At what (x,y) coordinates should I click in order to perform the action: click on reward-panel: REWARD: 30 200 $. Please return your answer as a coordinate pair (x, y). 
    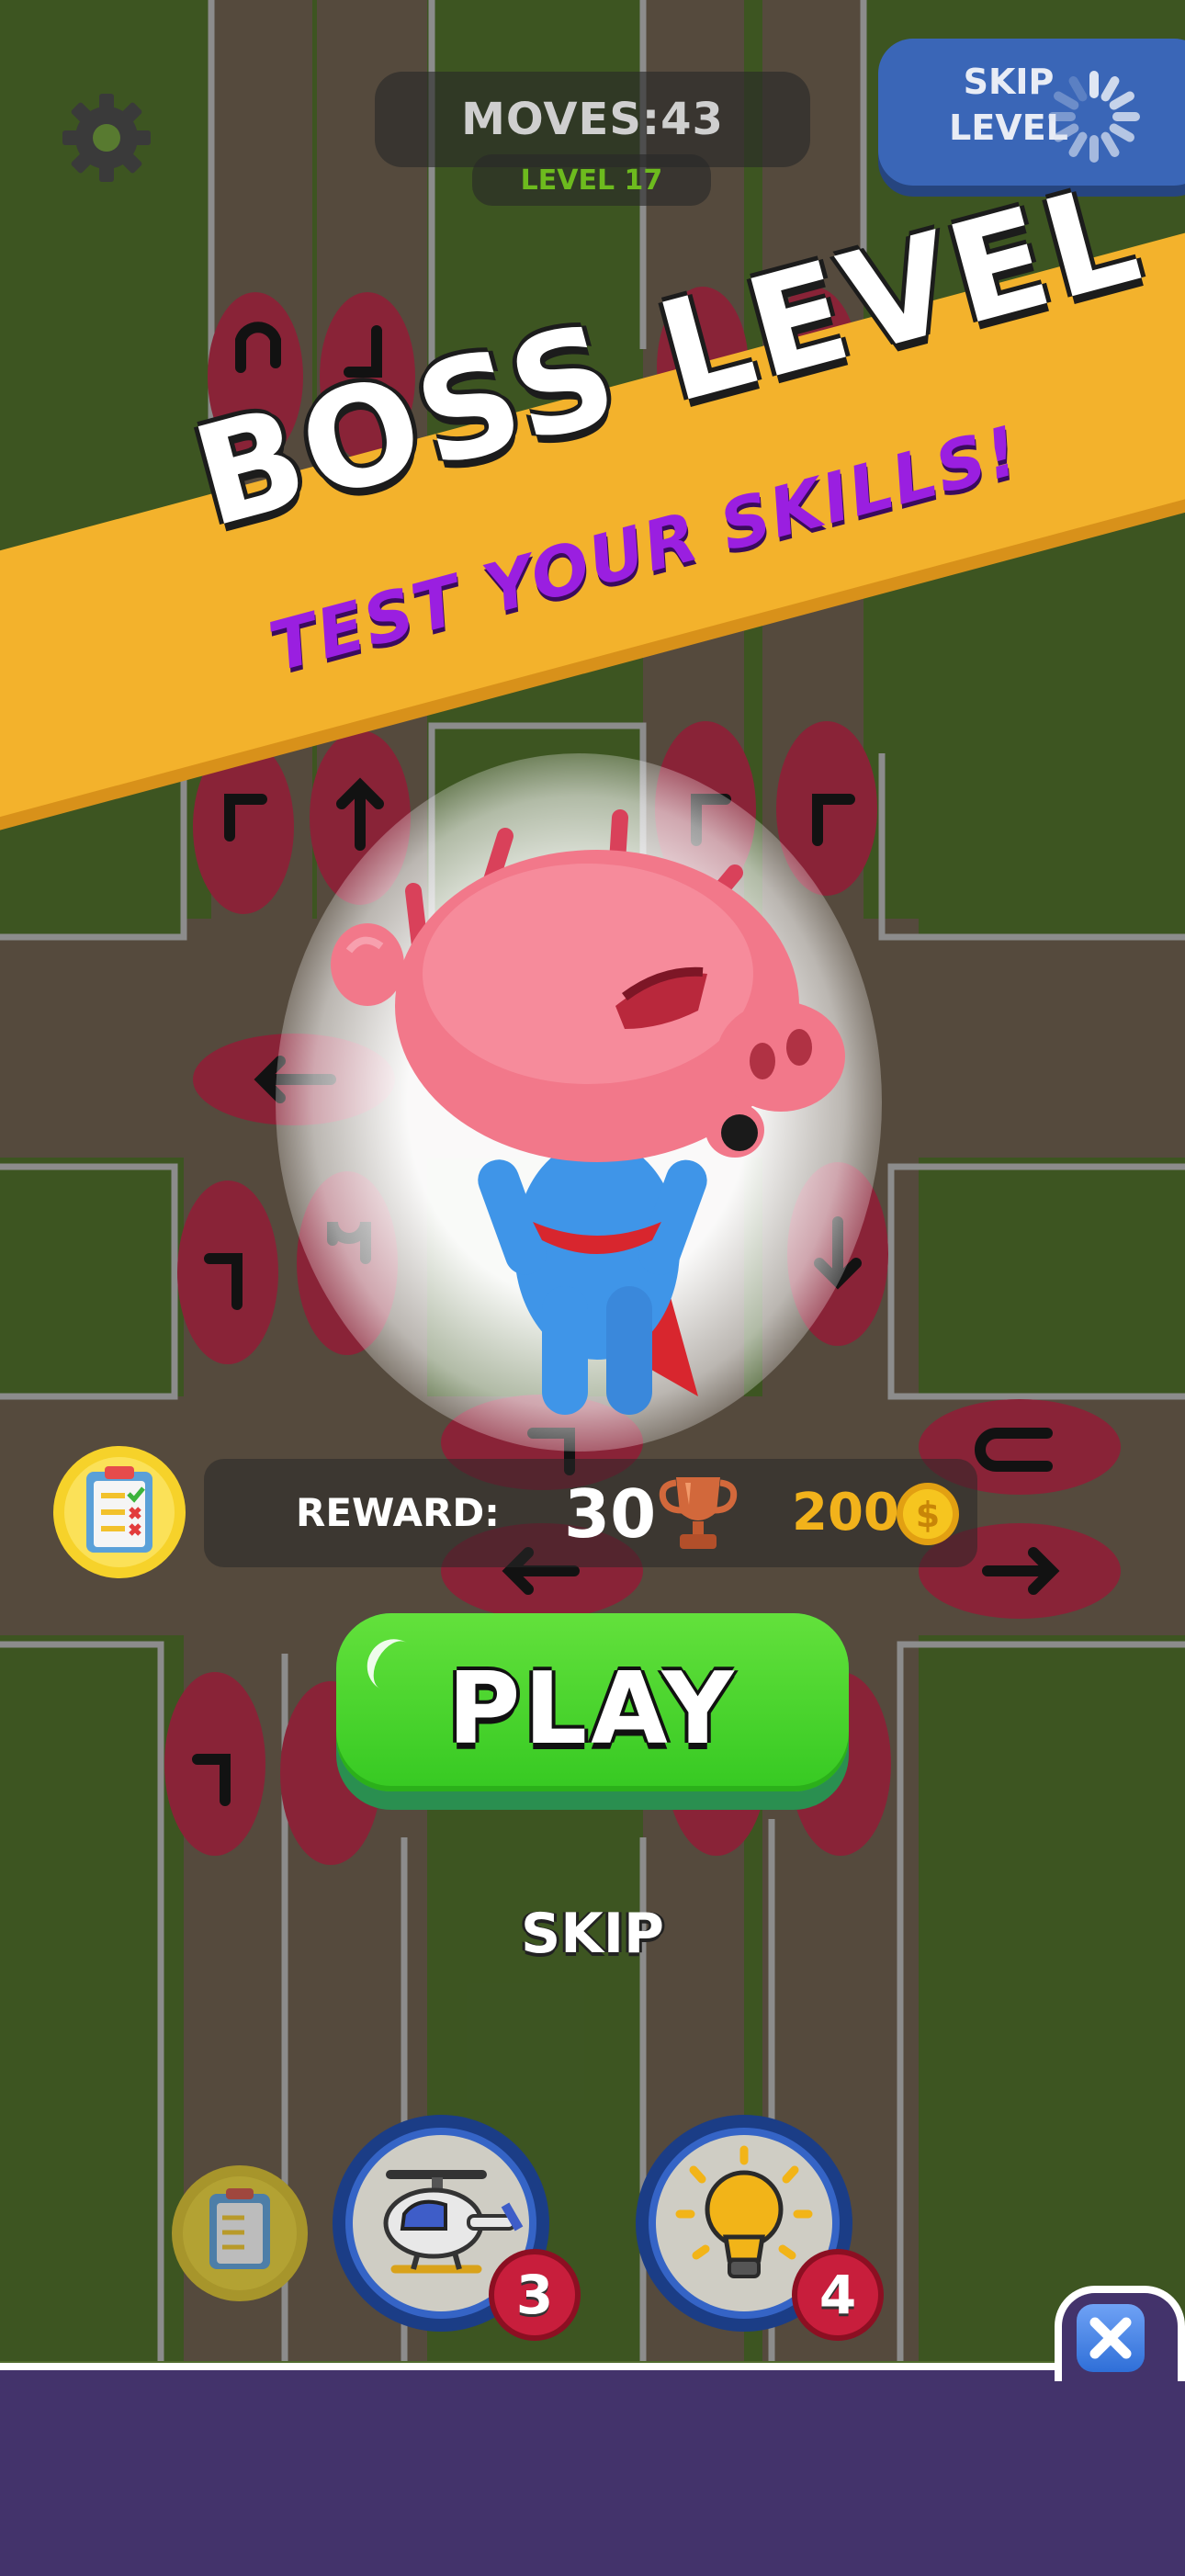
    Looking at the image, I should click on (590, 1513).